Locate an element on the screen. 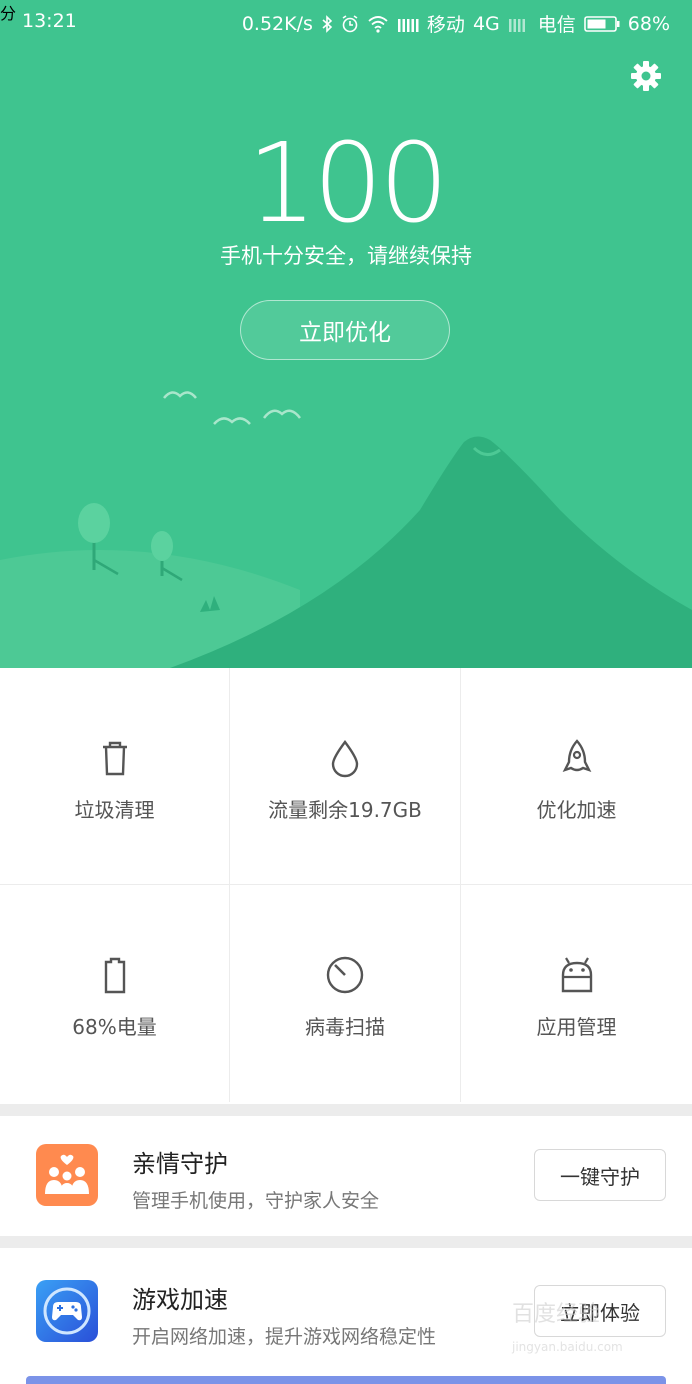 Image resolution: width=692 pixels, height=1384 pixels. status-right: 0.52K/s 移动 4G 电信 68% is located at coordinates (456, 23).